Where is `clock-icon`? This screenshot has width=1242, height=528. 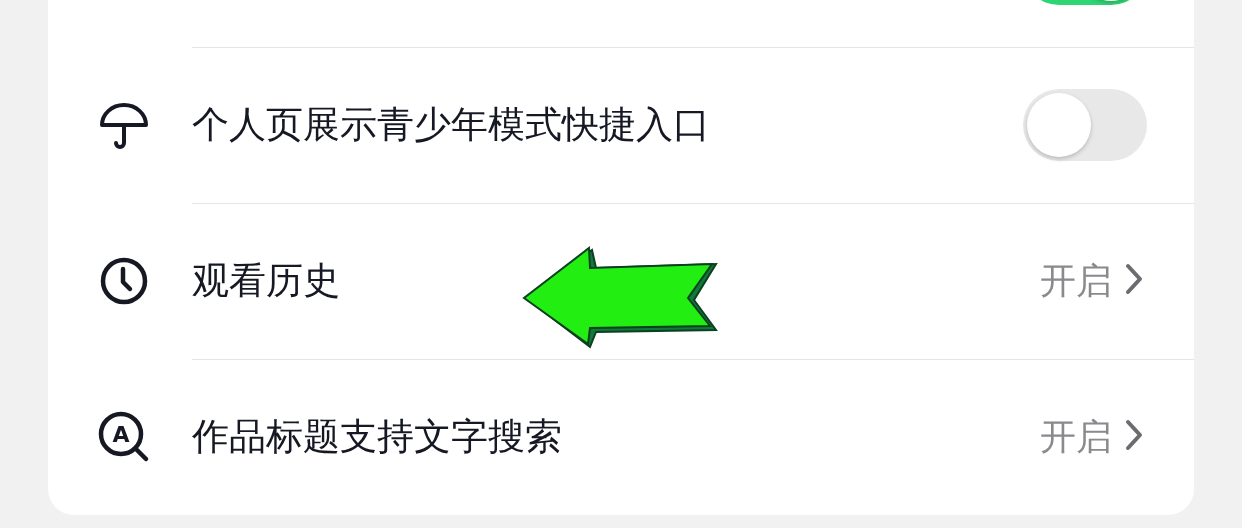
clock-icon is located at coordinates (124, 281).